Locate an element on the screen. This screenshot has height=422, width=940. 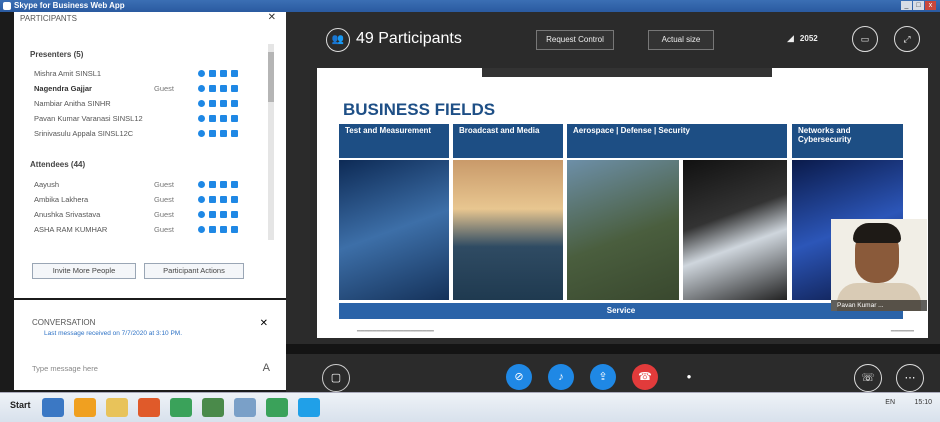
presenters-heading: Presenters (5) is located at coordinates (57, 54).